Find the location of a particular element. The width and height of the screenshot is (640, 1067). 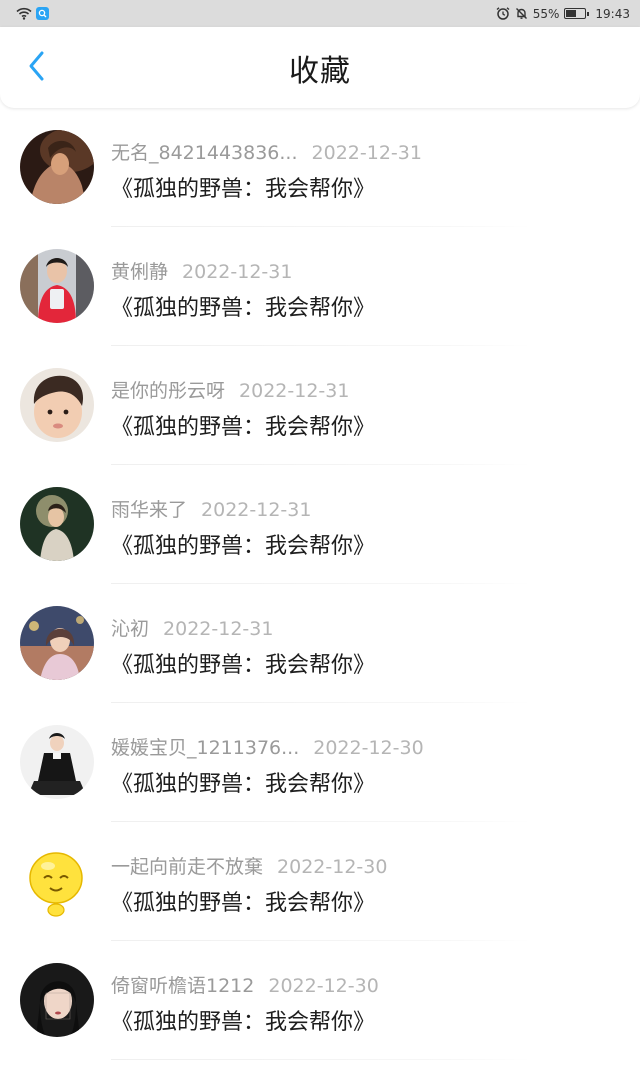

alarm-icon is located at coordinates (503, 13).